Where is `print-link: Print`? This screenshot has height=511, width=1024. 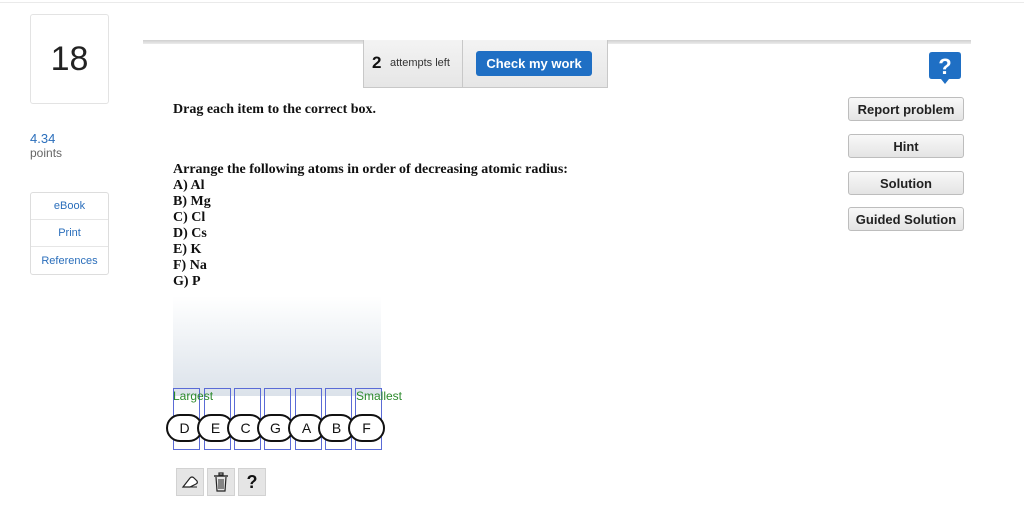 print-link: Print is located at coordinates (69, 233).